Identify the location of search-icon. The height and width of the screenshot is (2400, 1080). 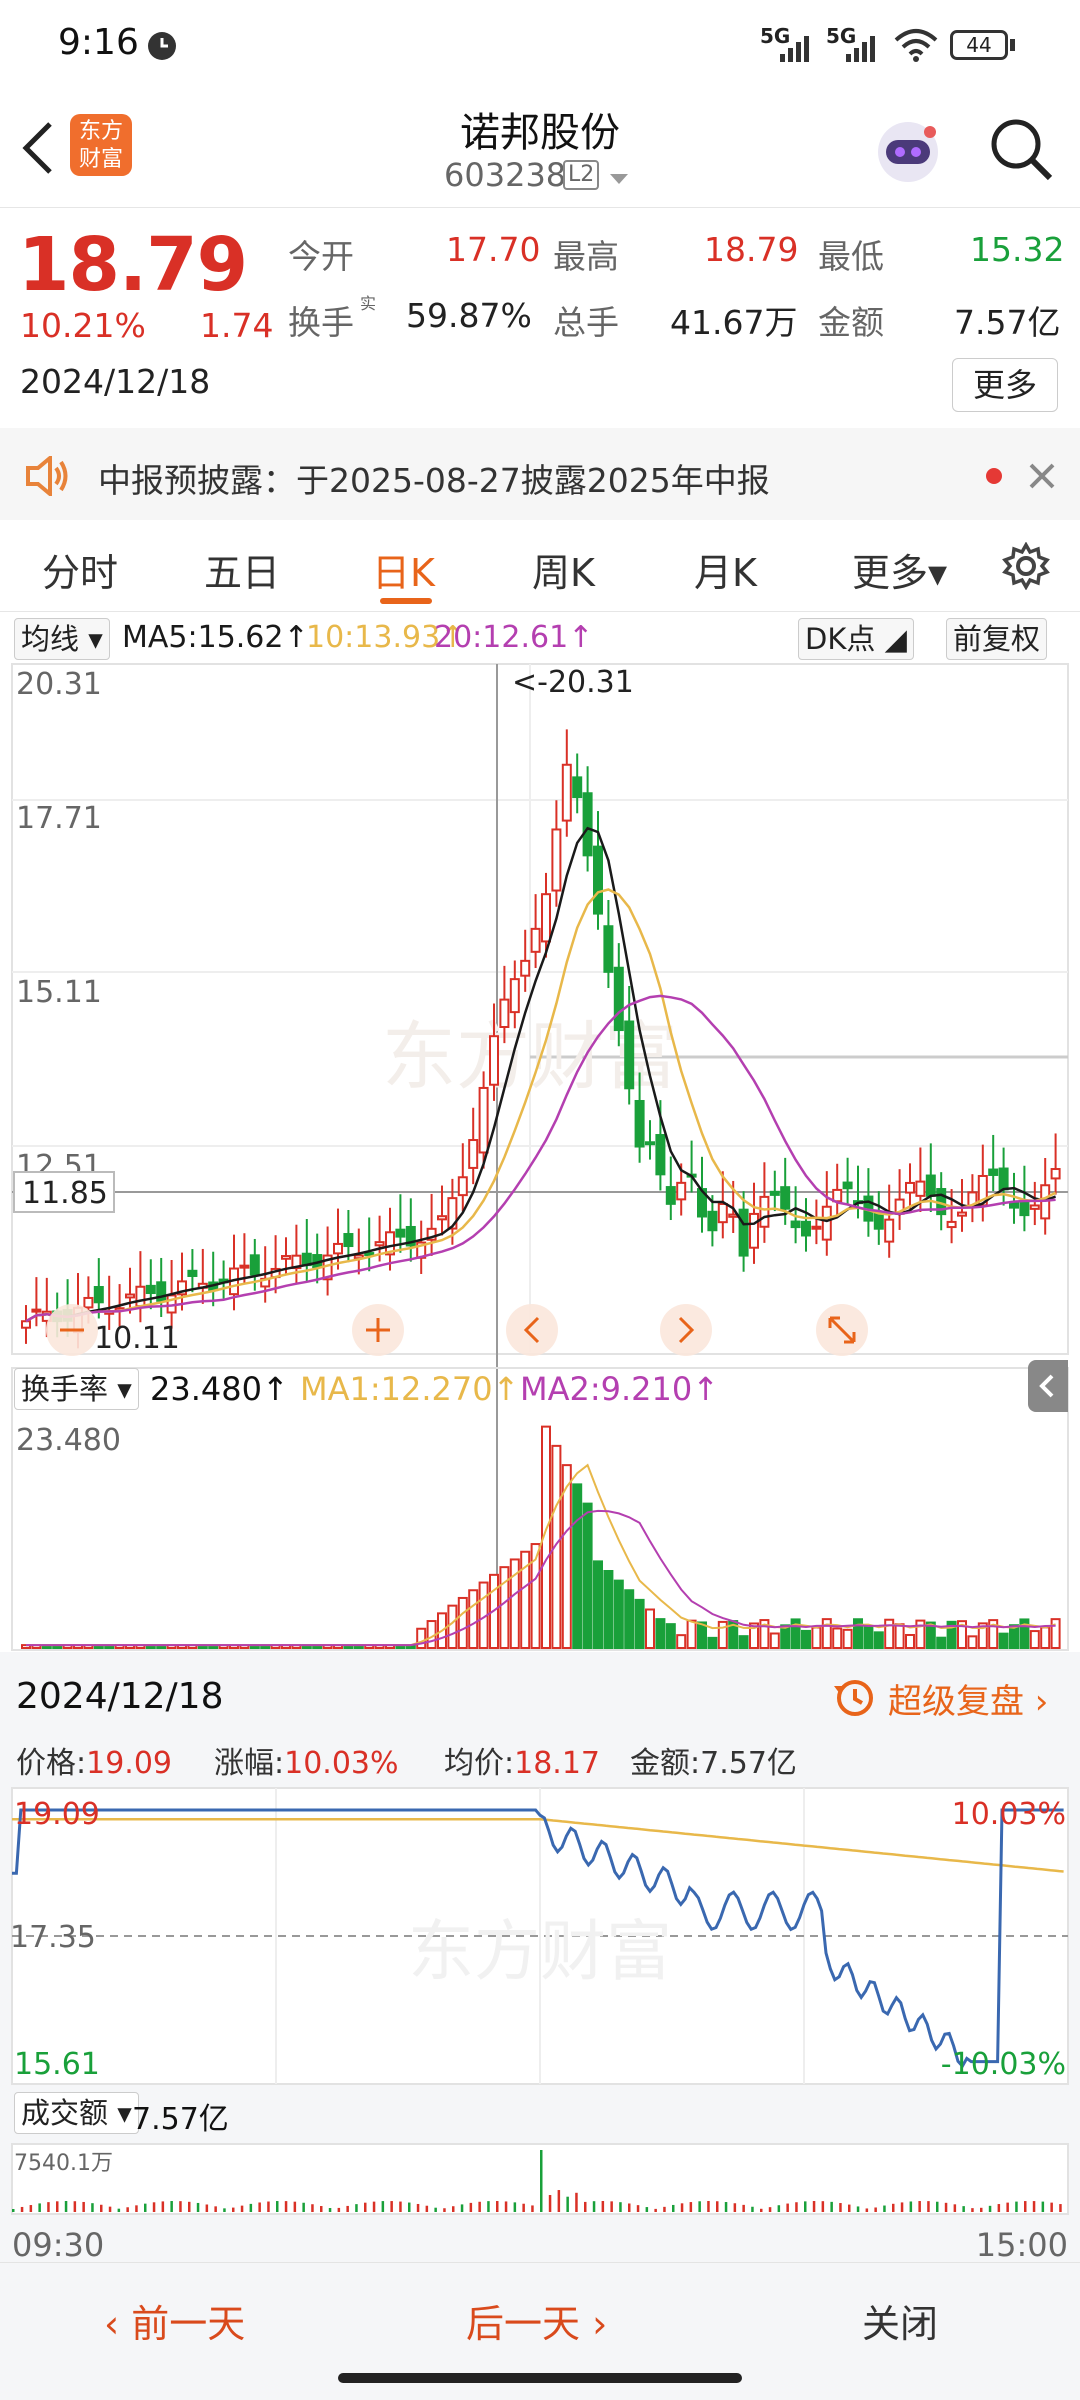
(1022, 150).